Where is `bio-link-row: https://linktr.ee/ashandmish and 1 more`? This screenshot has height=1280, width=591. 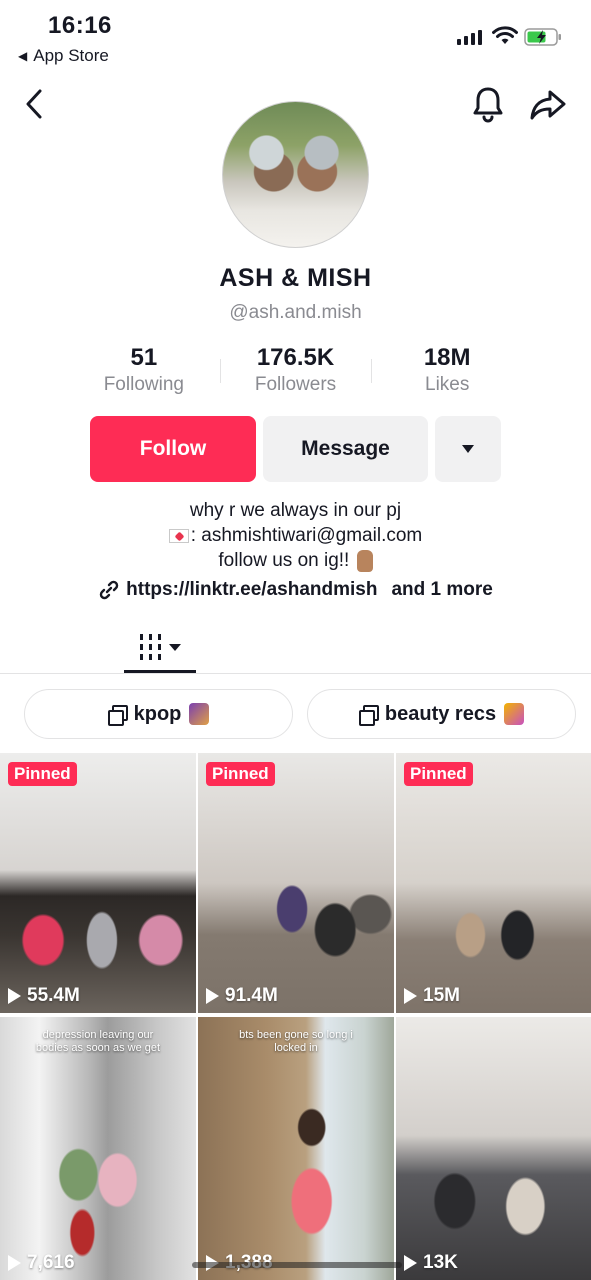
bio-link-row: https://linktr.ee/ashandmish and 1 more is located at coordinates (295, 590).